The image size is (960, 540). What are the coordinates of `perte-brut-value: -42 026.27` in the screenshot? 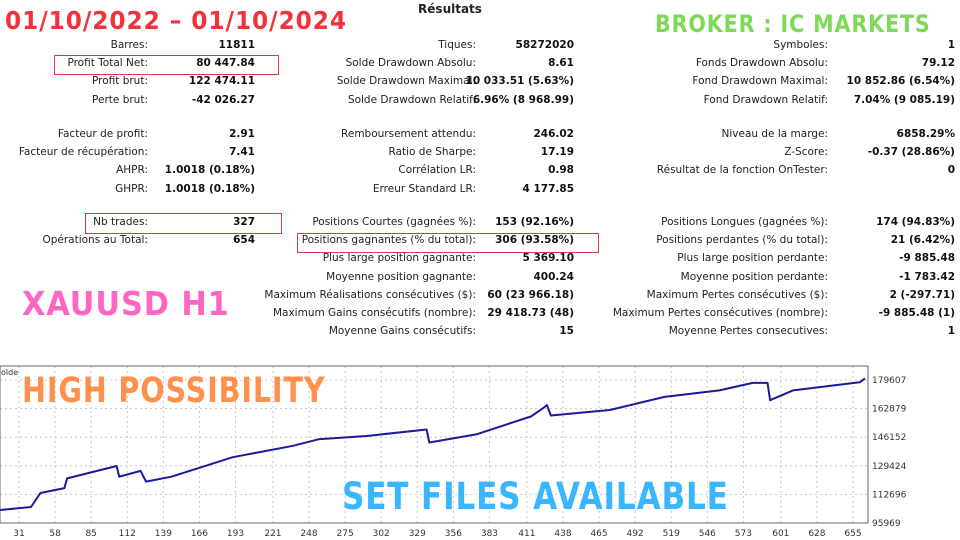 It's located at (223, 99).